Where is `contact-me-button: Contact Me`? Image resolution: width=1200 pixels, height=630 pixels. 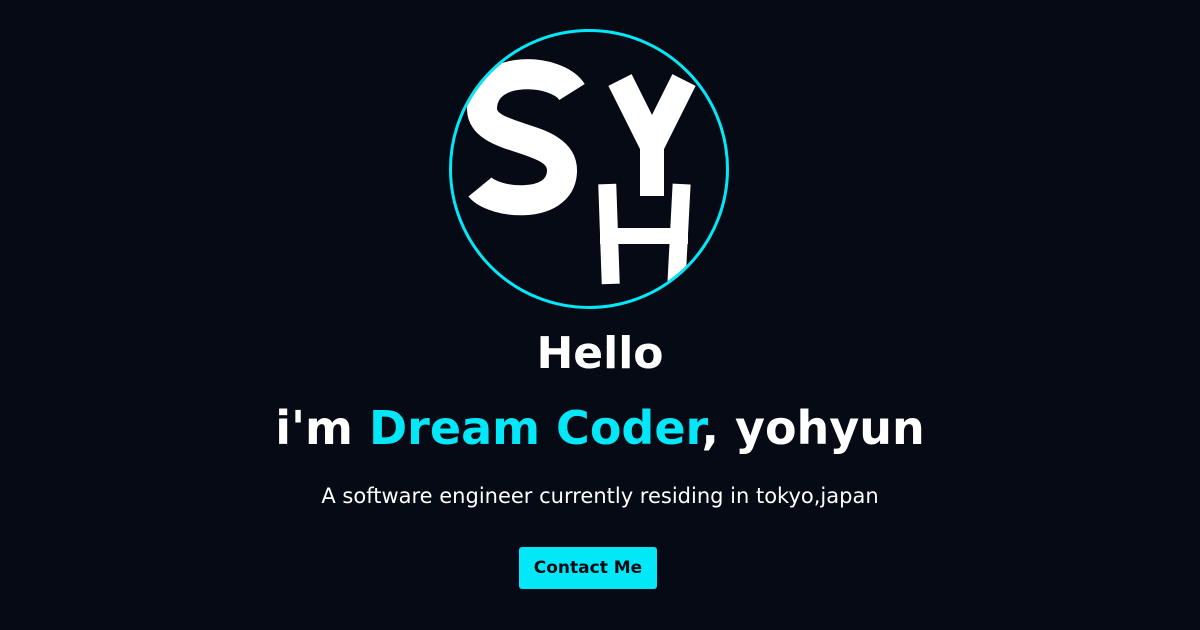
contact-me-button: Contact Me is located at coordinates (588, 568).